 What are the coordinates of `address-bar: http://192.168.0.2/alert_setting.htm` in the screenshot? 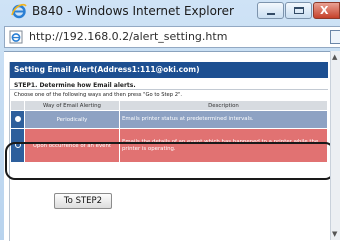 It's located at (172, 37).